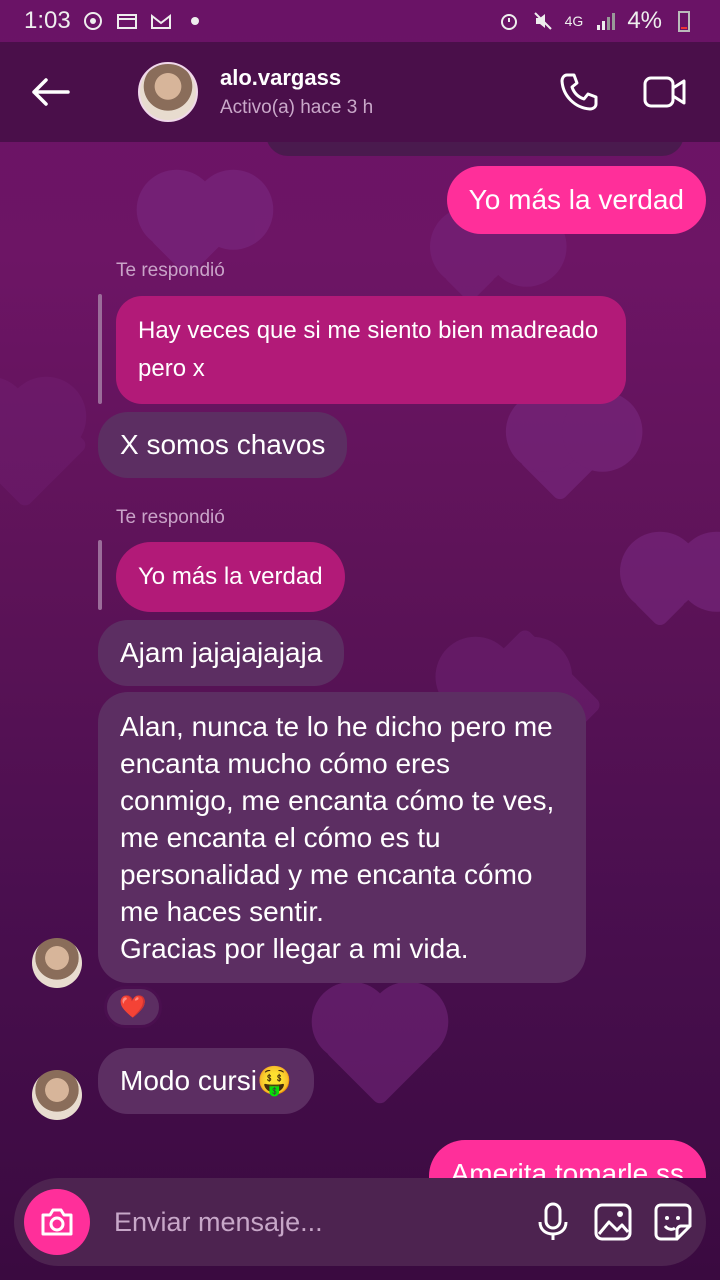  What do you see at coordinates (230, 577) in the screenshot?
I see `quoted-message: Yo más la verdad` at bounding box center [230, 577].